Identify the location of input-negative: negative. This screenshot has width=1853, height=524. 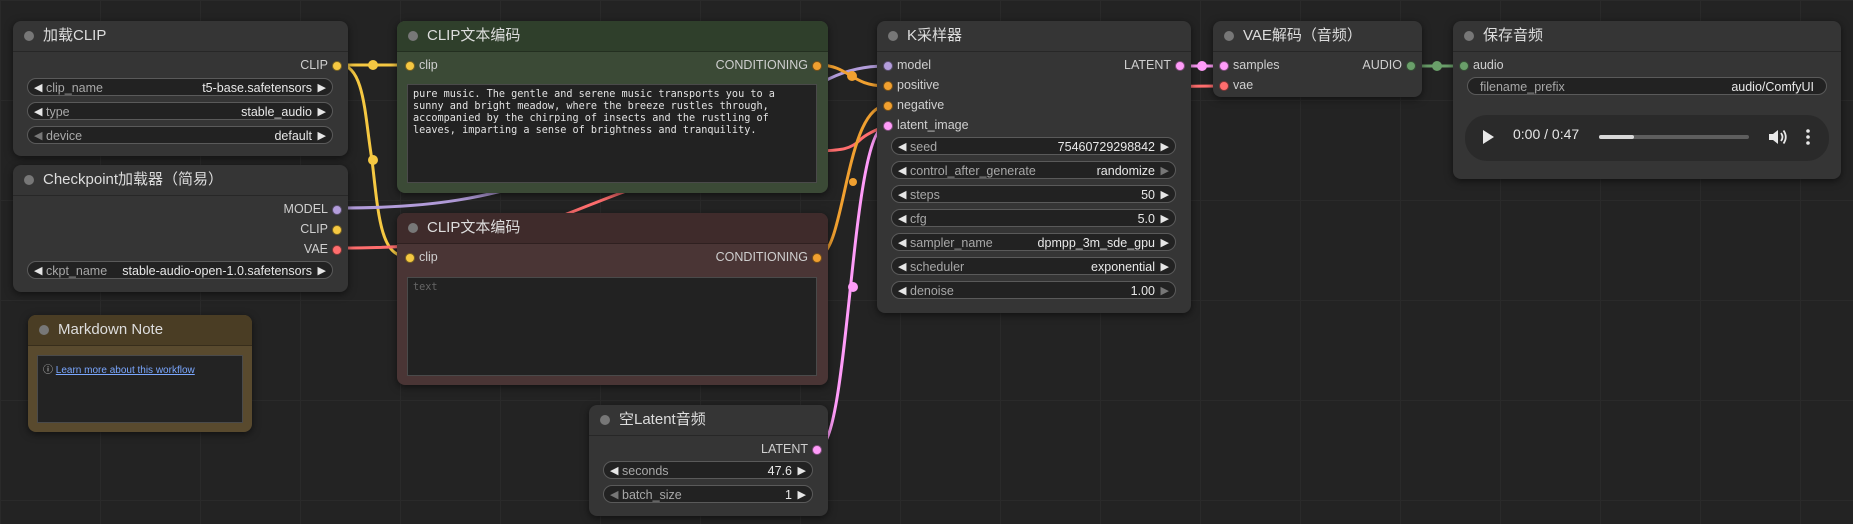
(913, 105).